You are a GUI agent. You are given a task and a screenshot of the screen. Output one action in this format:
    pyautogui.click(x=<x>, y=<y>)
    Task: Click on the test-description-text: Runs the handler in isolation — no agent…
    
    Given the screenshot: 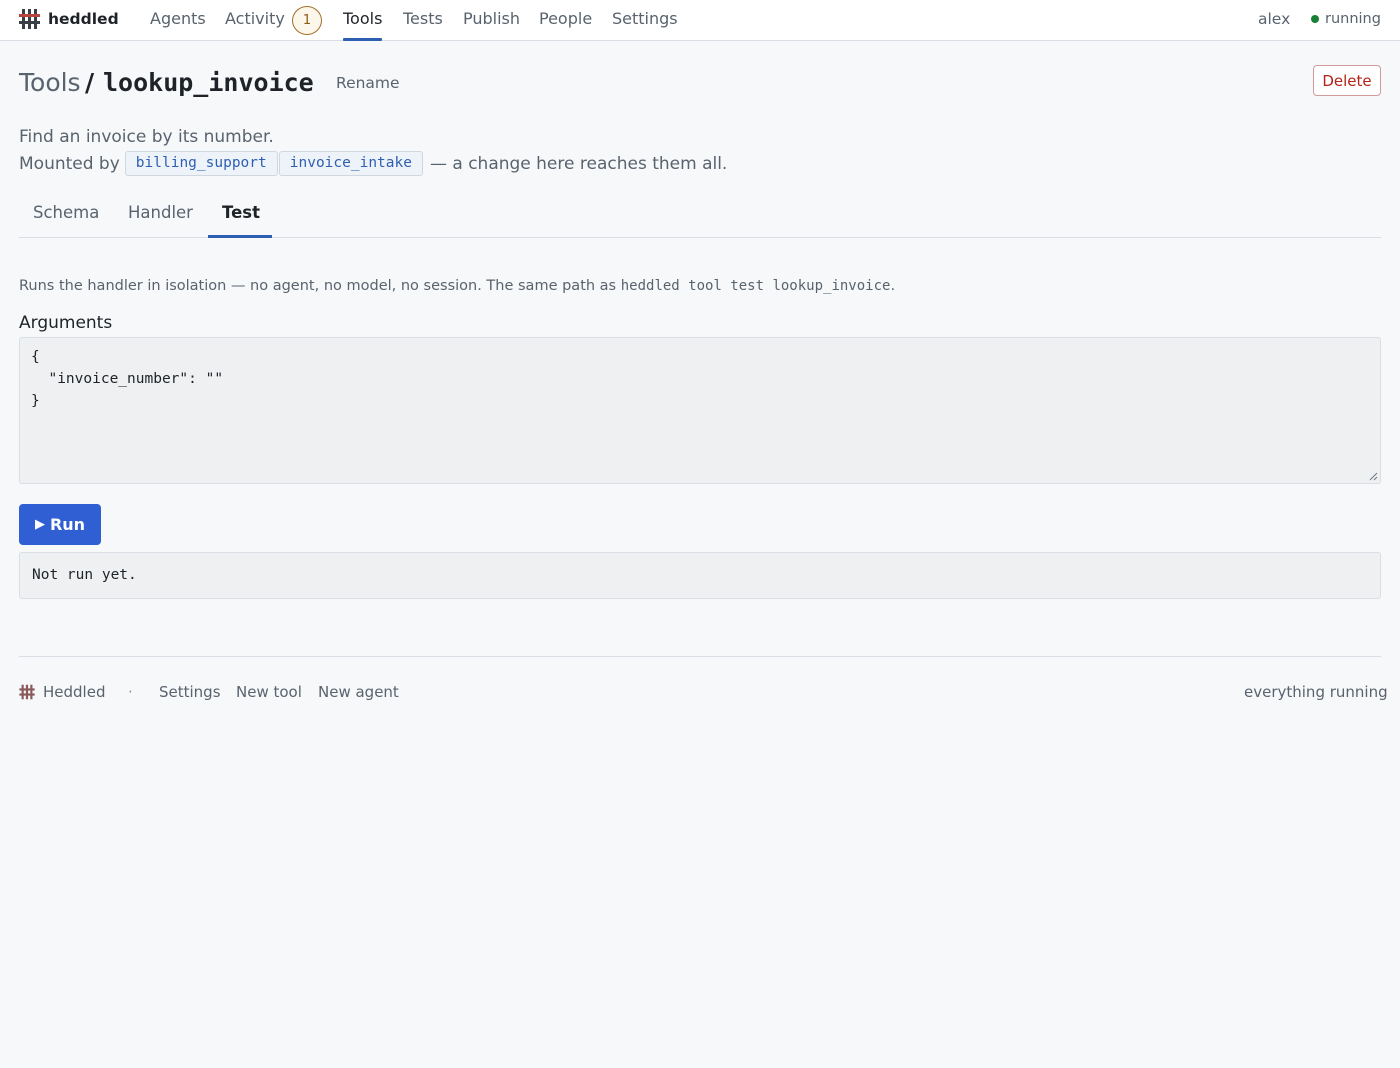 What is the action you would take?
    pyautogui.click(x=320, y=286)
    